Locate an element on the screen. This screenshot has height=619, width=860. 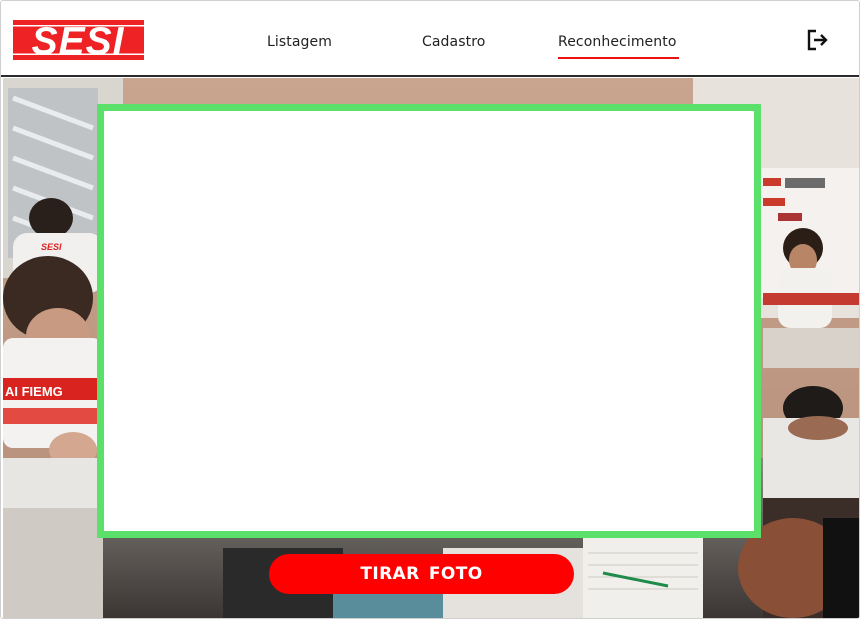
top-navbar: SESI Listagem Cadastro Reconhecimento is located at coordinates (430, 39).